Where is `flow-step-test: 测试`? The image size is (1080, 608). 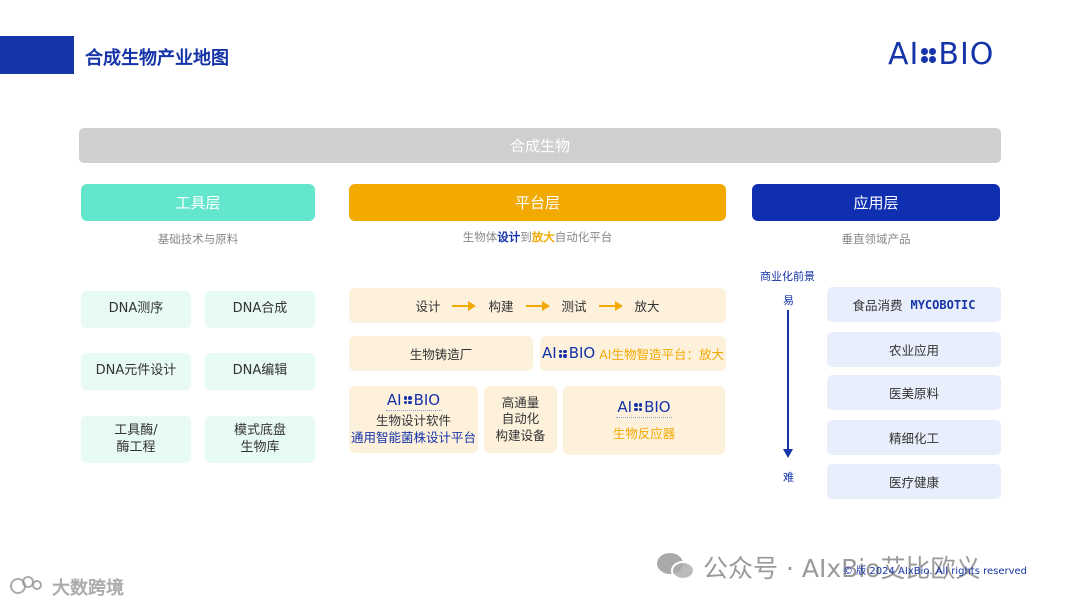 flow-step-test: 测试 is located at coordinates (574, 306).